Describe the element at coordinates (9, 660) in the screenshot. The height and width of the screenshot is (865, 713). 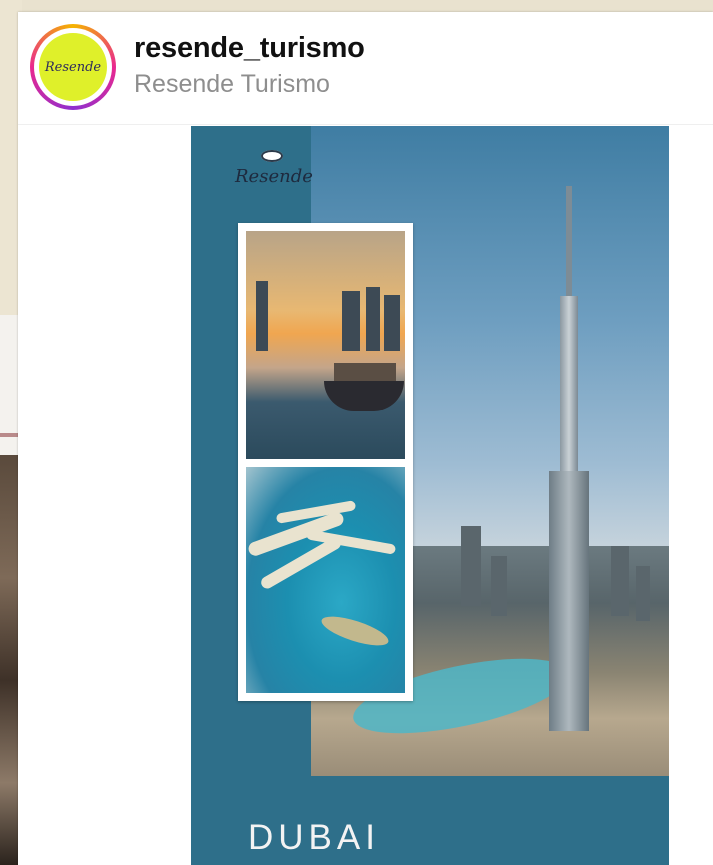
I see `background-photo` at that location.